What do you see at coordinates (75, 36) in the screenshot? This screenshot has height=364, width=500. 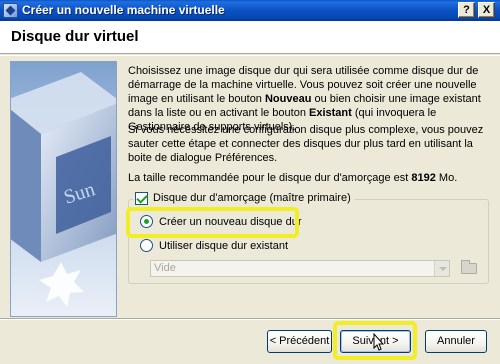 I see `page-title: Disque dur virtuel` at bounding box center [75, 36].